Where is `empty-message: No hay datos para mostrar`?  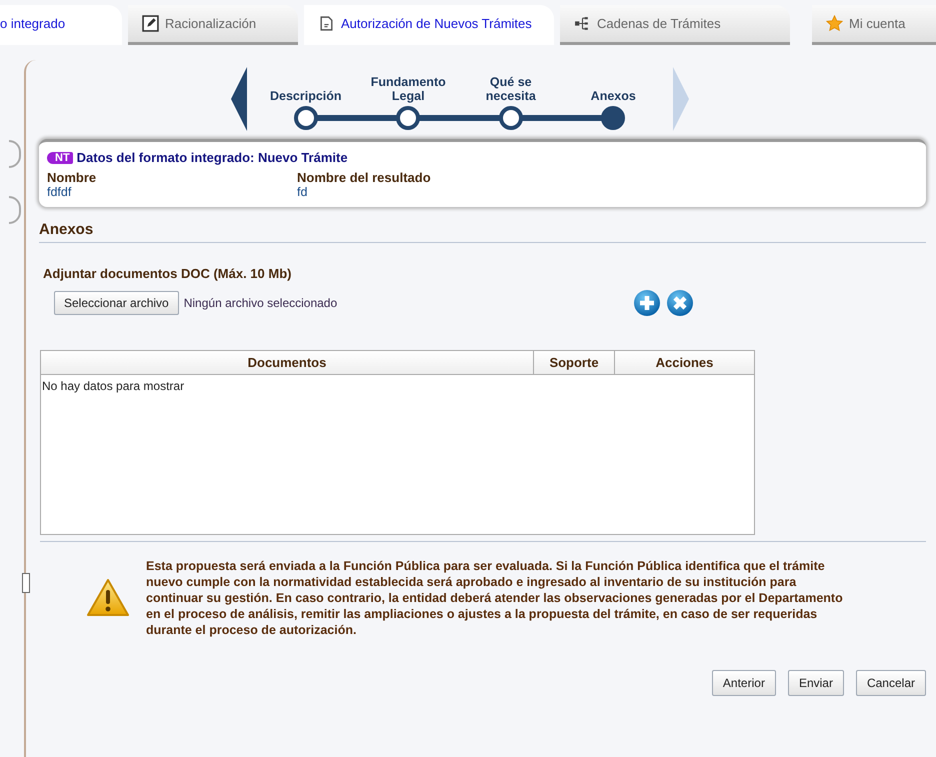
empty-message: No hay datos para mostrar is located at coordinates (113, 386).